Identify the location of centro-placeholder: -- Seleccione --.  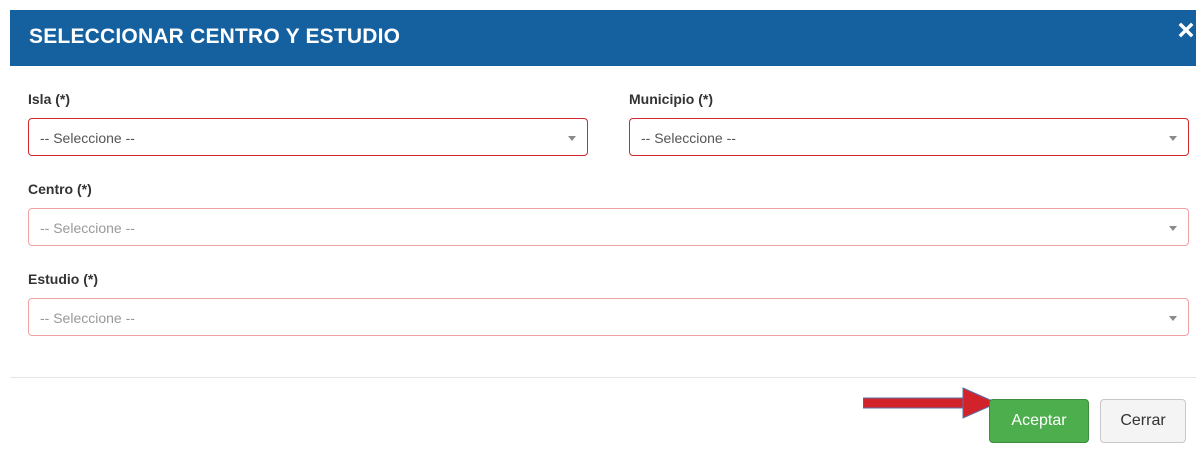
(87, 228).